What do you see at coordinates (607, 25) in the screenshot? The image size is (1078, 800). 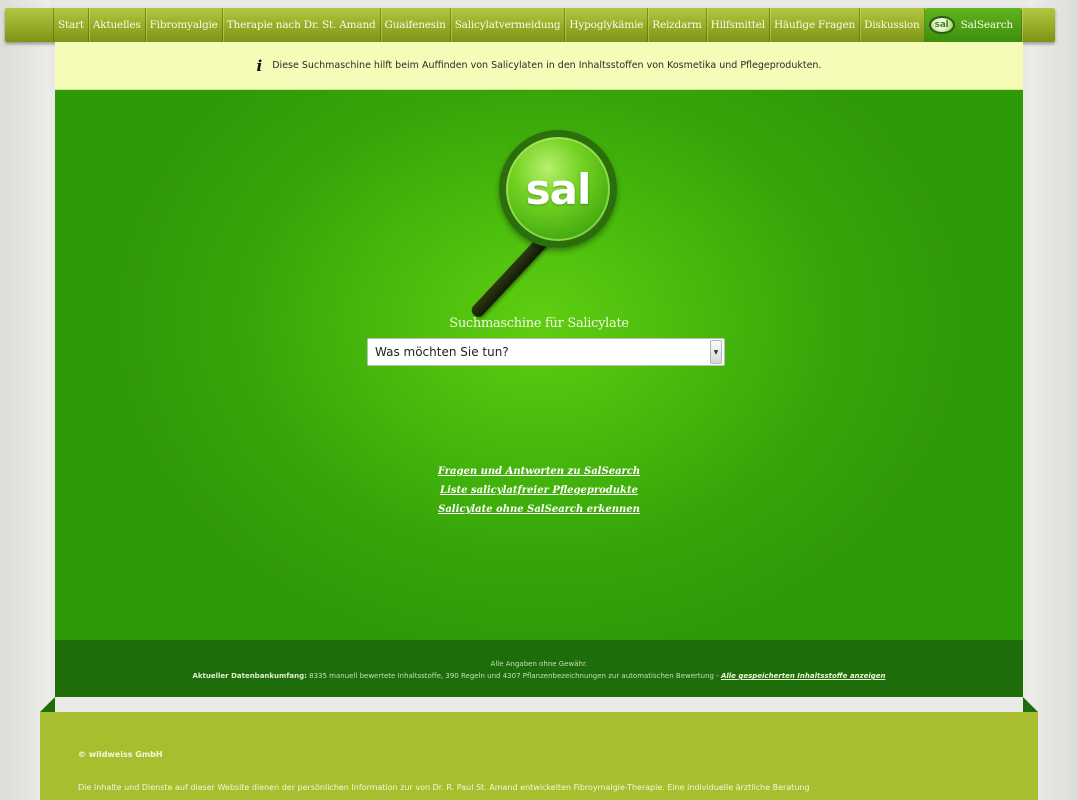 I see `nav-item-hypoglykaemie: Hypoglykämie` at bounding box center [607, 25].